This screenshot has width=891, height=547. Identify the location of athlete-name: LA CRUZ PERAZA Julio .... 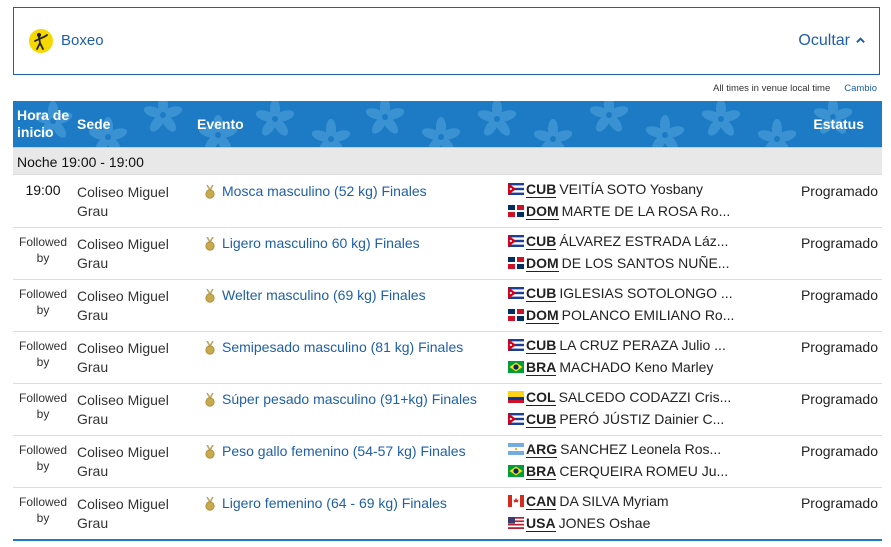
(642, 345).